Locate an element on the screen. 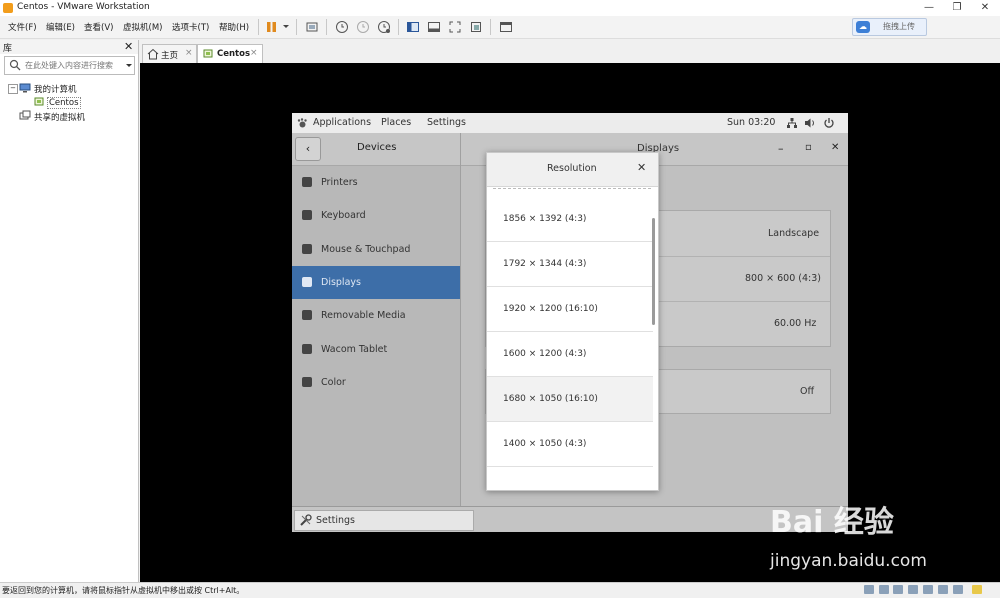 The height and width of the screenshot is (598, 1000). hdd-icon is located at coordinates (869, 589).